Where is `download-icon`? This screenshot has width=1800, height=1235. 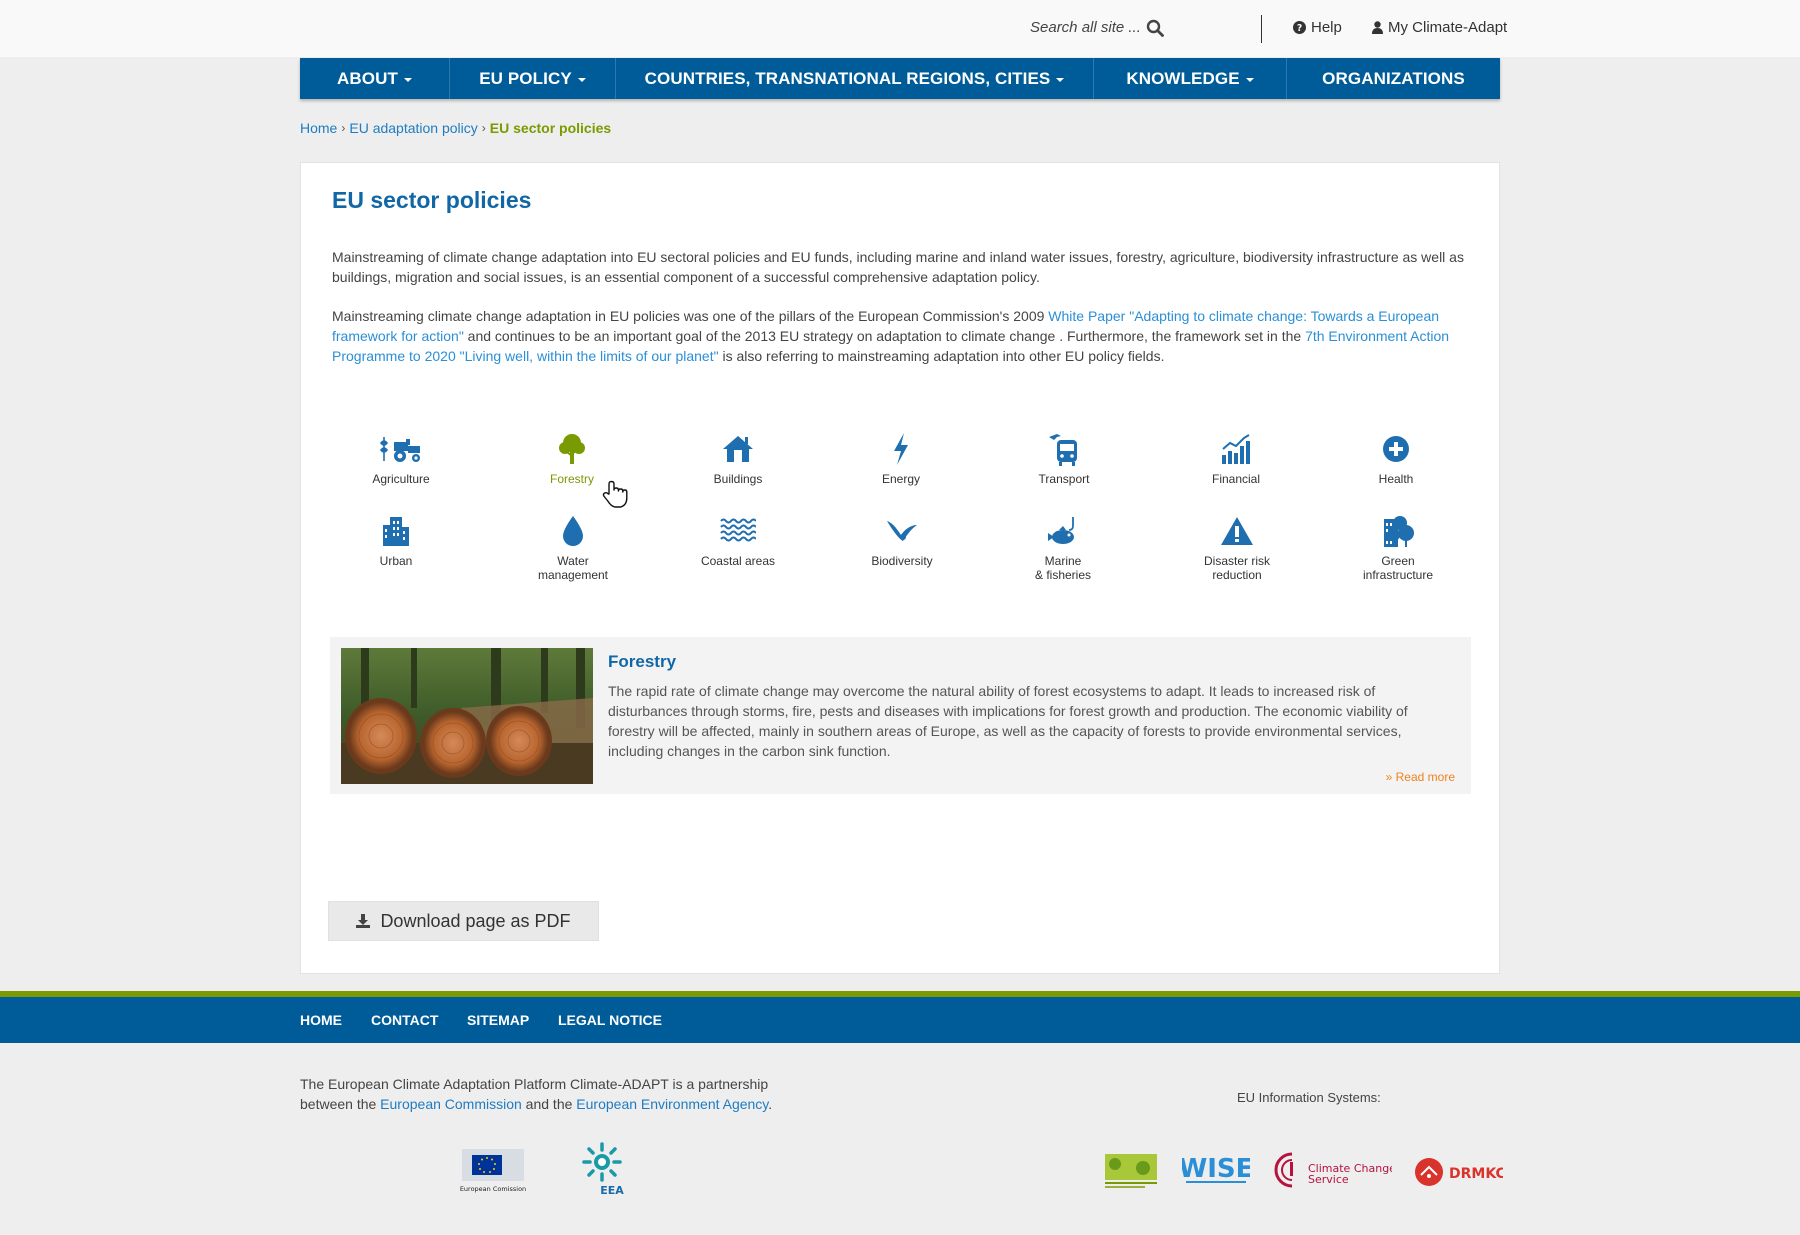
download-icon is located at coordinates (363, 921).